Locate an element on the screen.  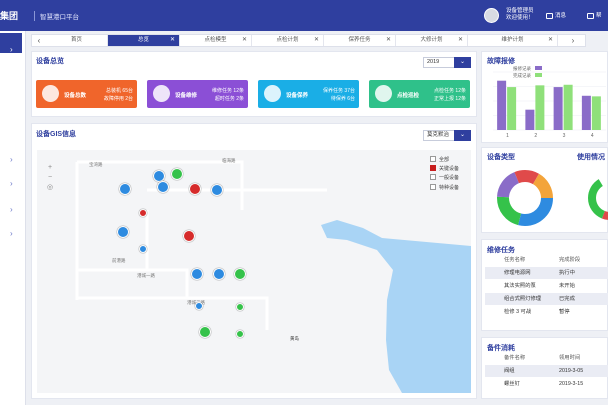
card-title: 点检巡检 is located at coordinates (408, 96).